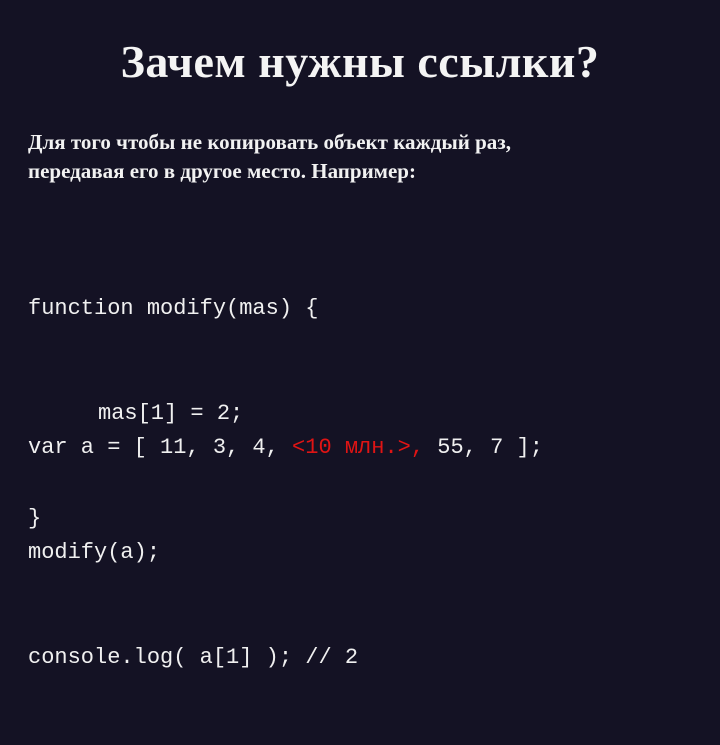 Image resolution: width=720 pixels, height=745 pixels. What do you see at coordinates (193, 657) in the screenshot?
I see `code-line: console.log( a[1] ); // 2` at bounding box center [193, 657].